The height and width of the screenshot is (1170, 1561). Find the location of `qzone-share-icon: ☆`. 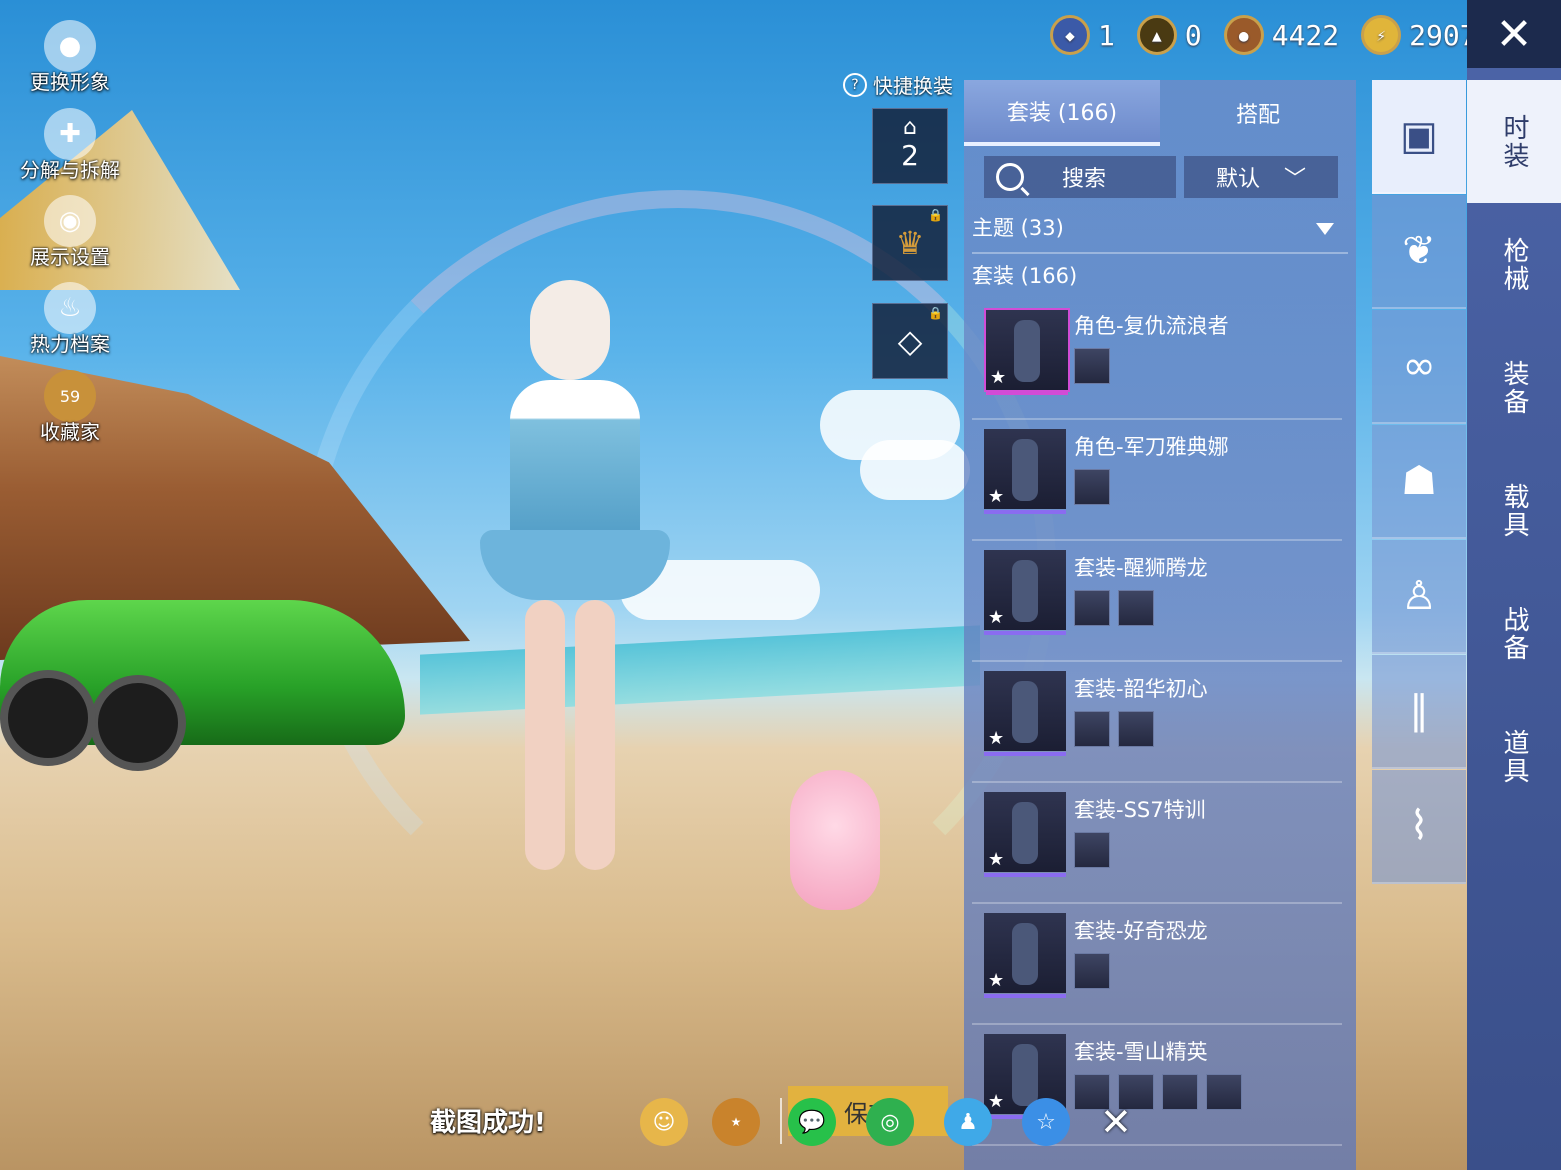

qzone-share-icon: ☆ is located at coordinates (1046, 1122).